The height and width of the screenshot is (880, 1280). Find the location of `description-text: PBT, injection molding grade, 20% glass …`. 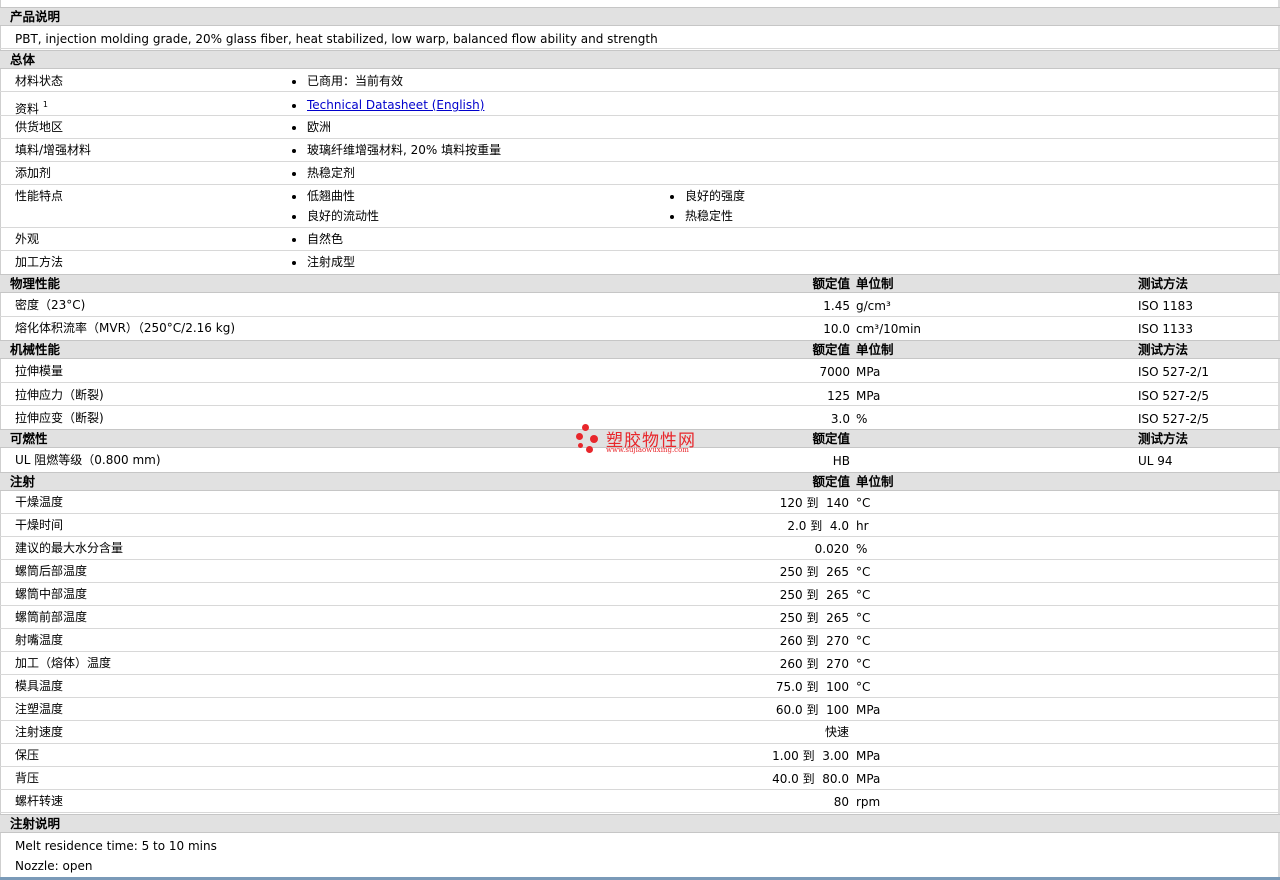

description-text: PBT, injection molding grade, 20% glass … is located at coordinates (336, 39).